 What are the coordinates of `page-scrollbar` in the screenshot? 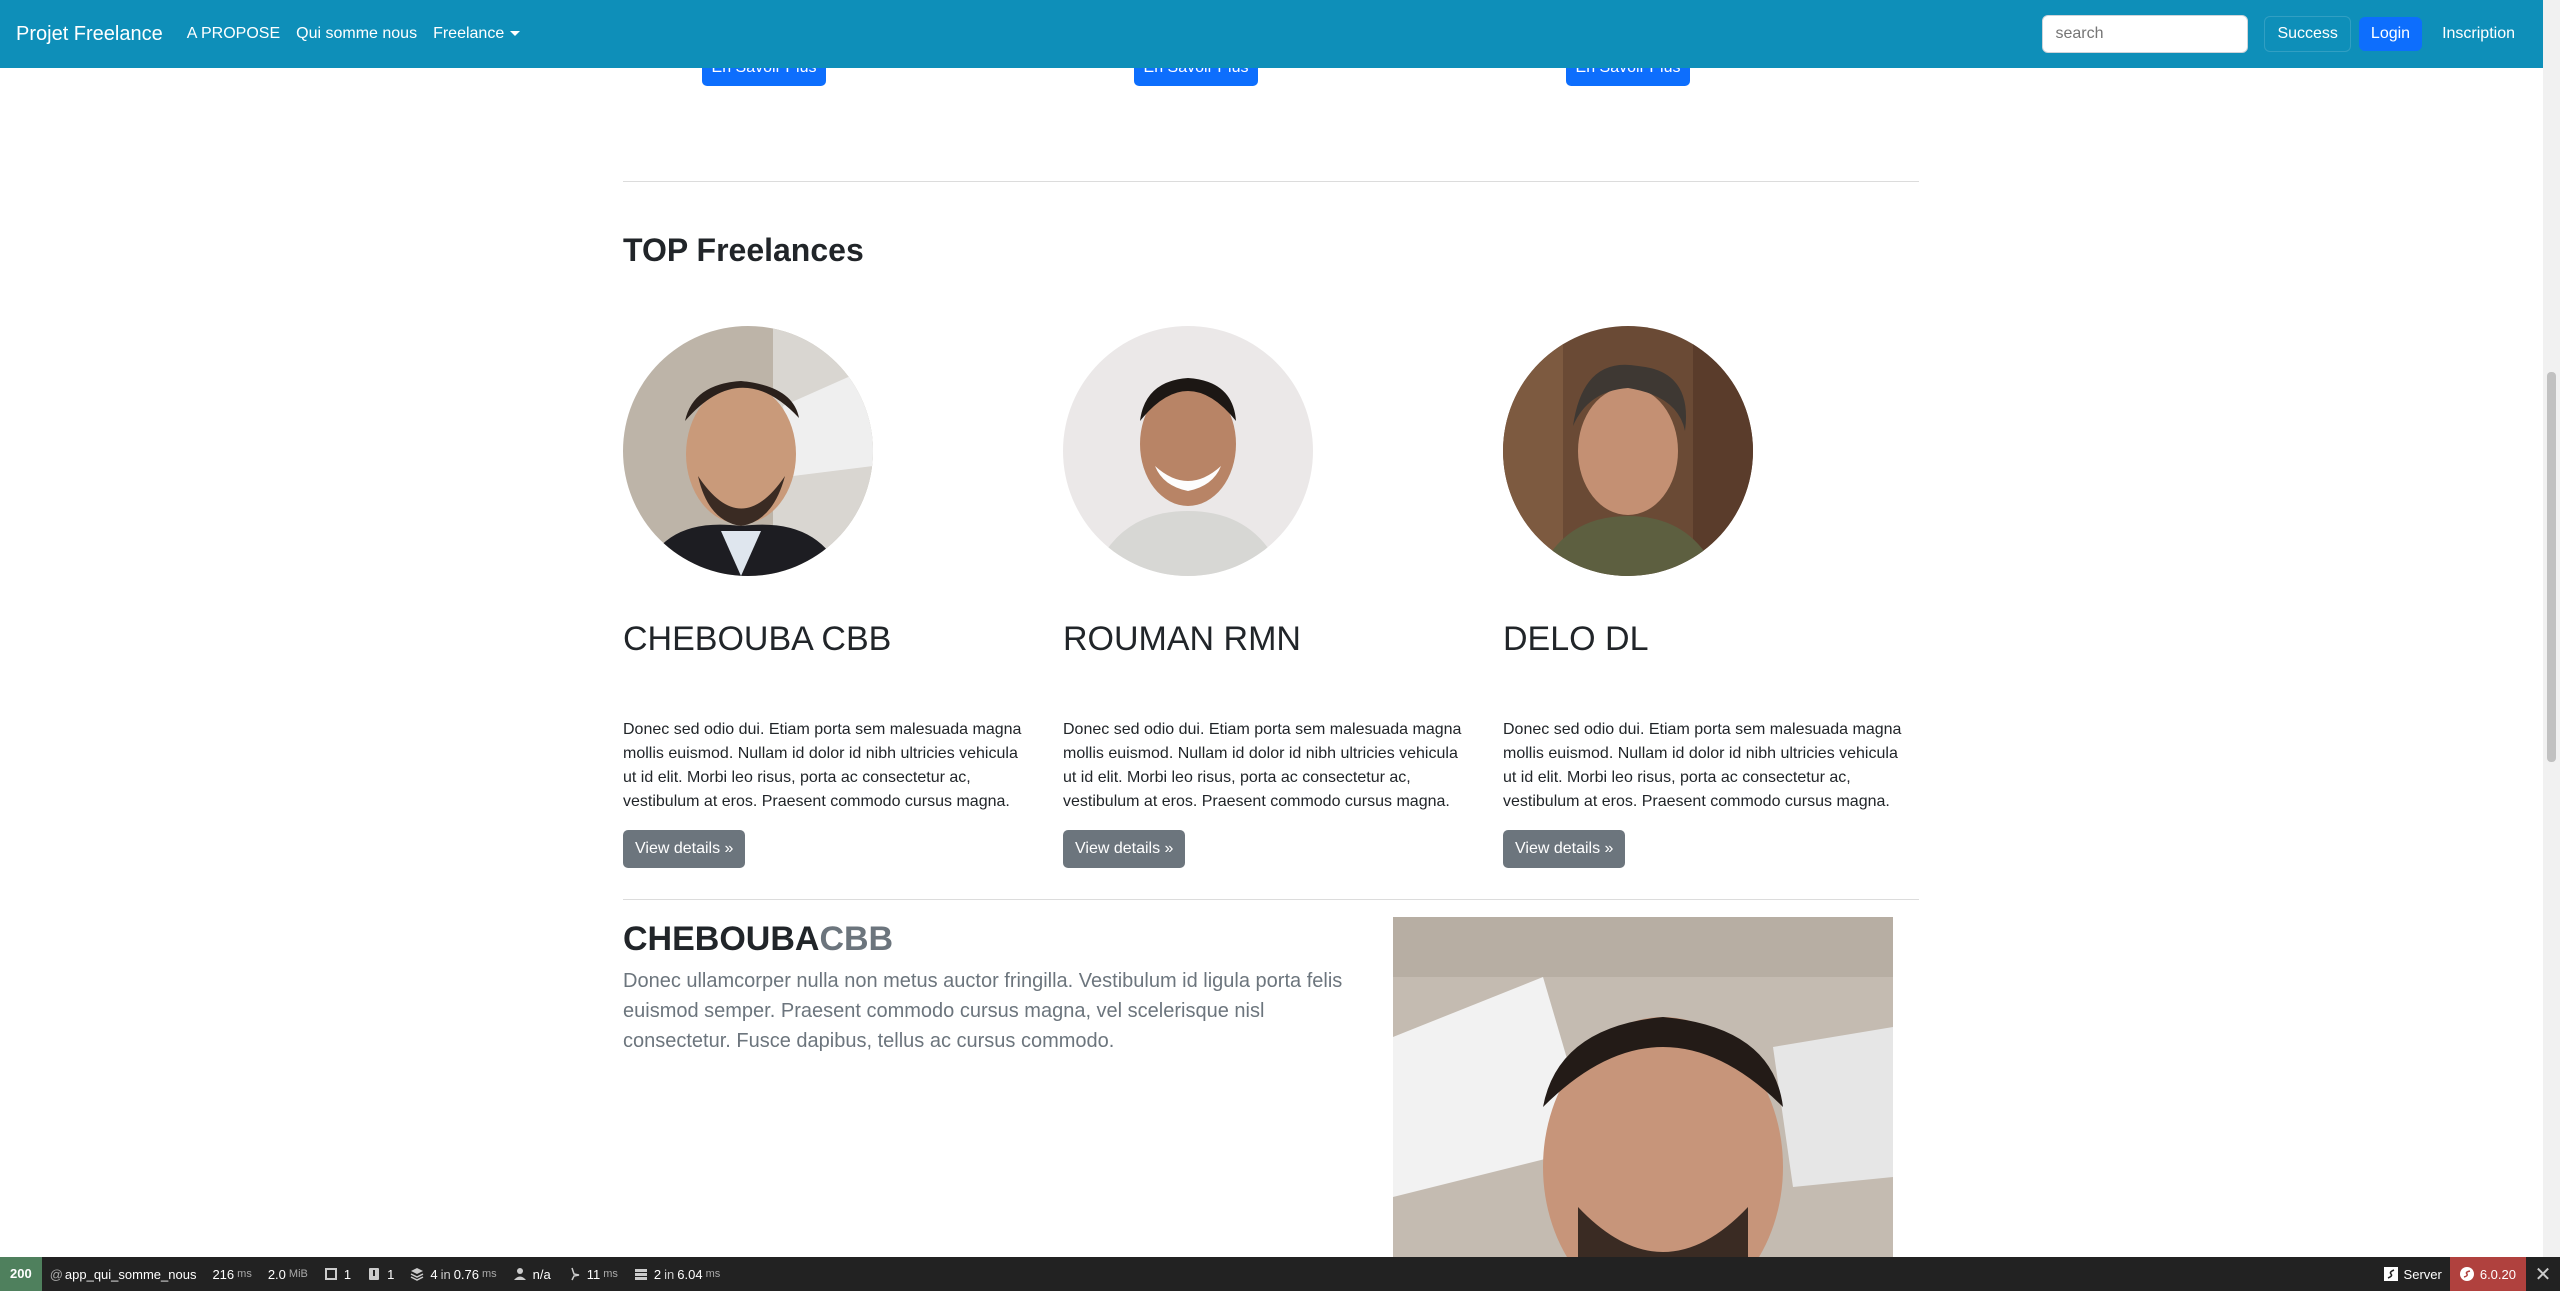 It's located at (2551, 628).